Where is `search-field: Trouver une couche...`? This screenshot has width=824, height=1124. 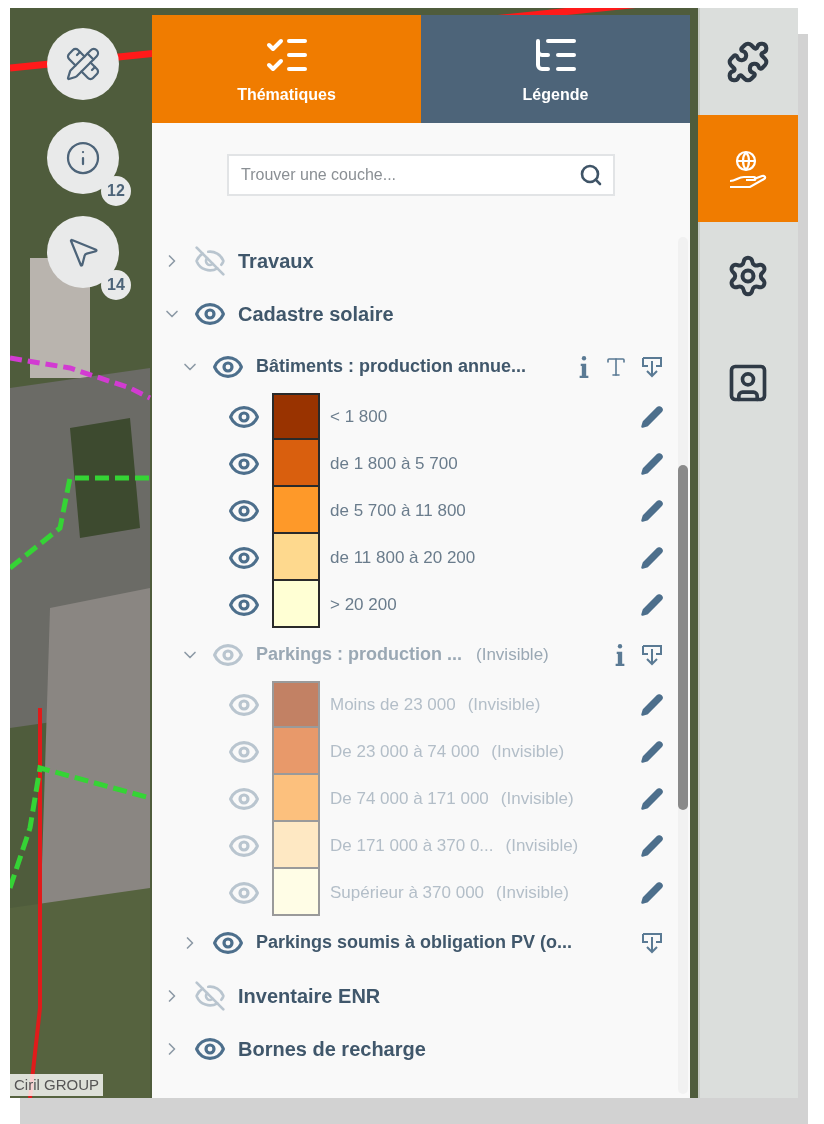
search-field: Trouver une couche... is located at coordinates (421, 175).